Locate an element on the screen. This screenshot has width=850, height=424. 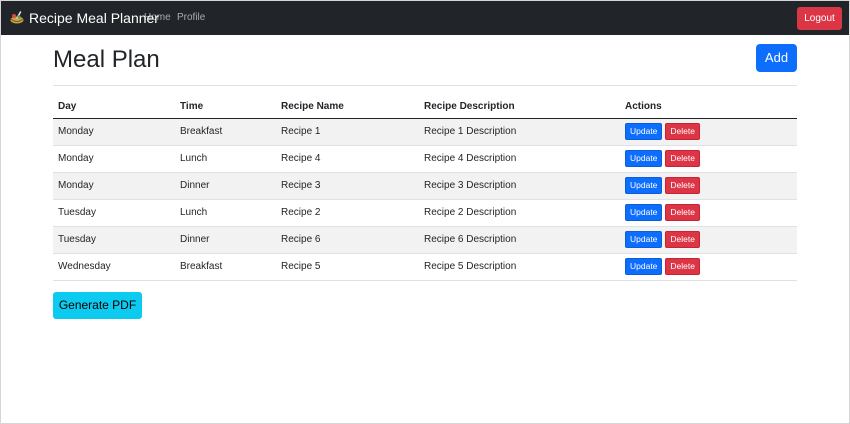
cell-recipe-name: Recipe 6 is located at coordinates (347, 240).